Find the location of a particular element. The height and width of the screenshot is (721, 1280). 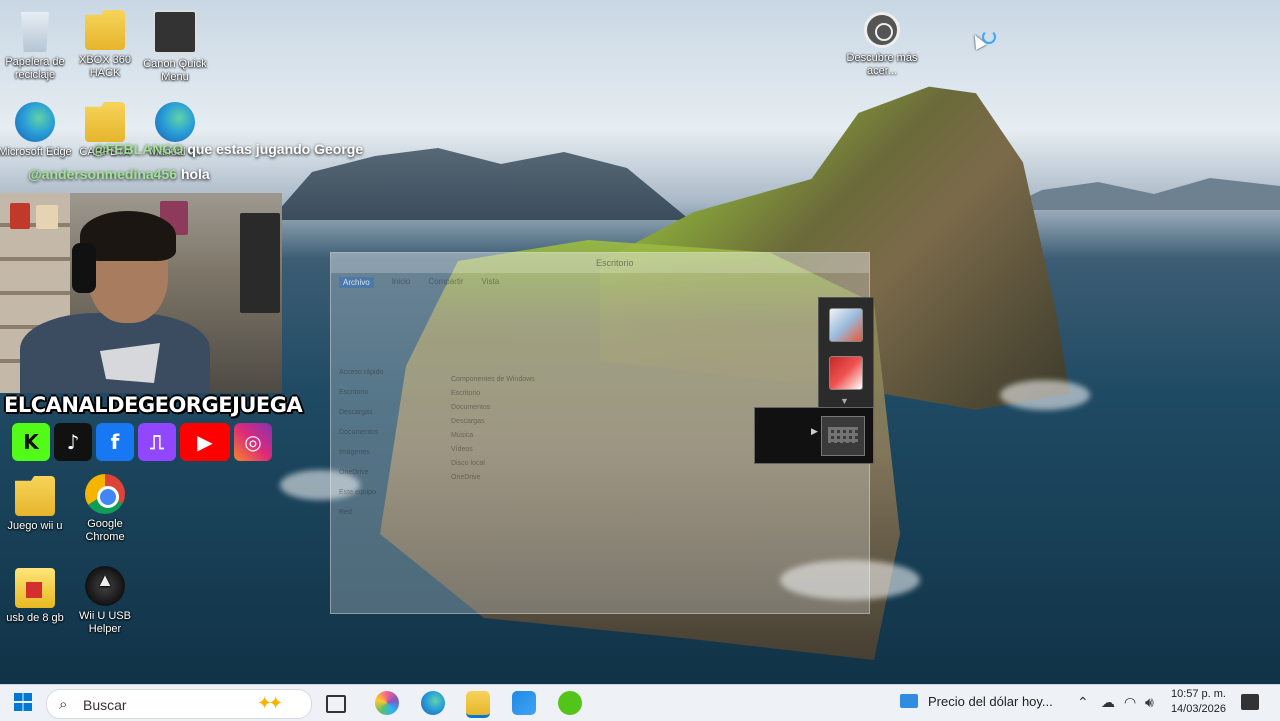

edge-taskbar-icon is located at coordinates (433, 703).